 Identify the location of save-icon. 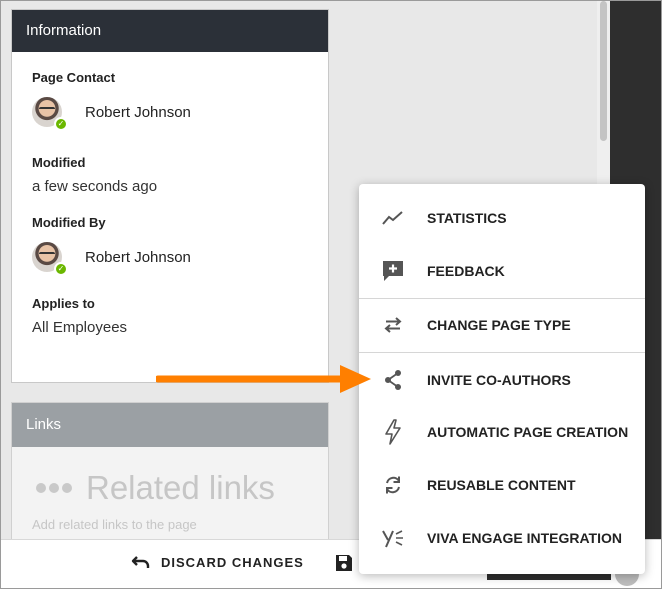
(344, 563).